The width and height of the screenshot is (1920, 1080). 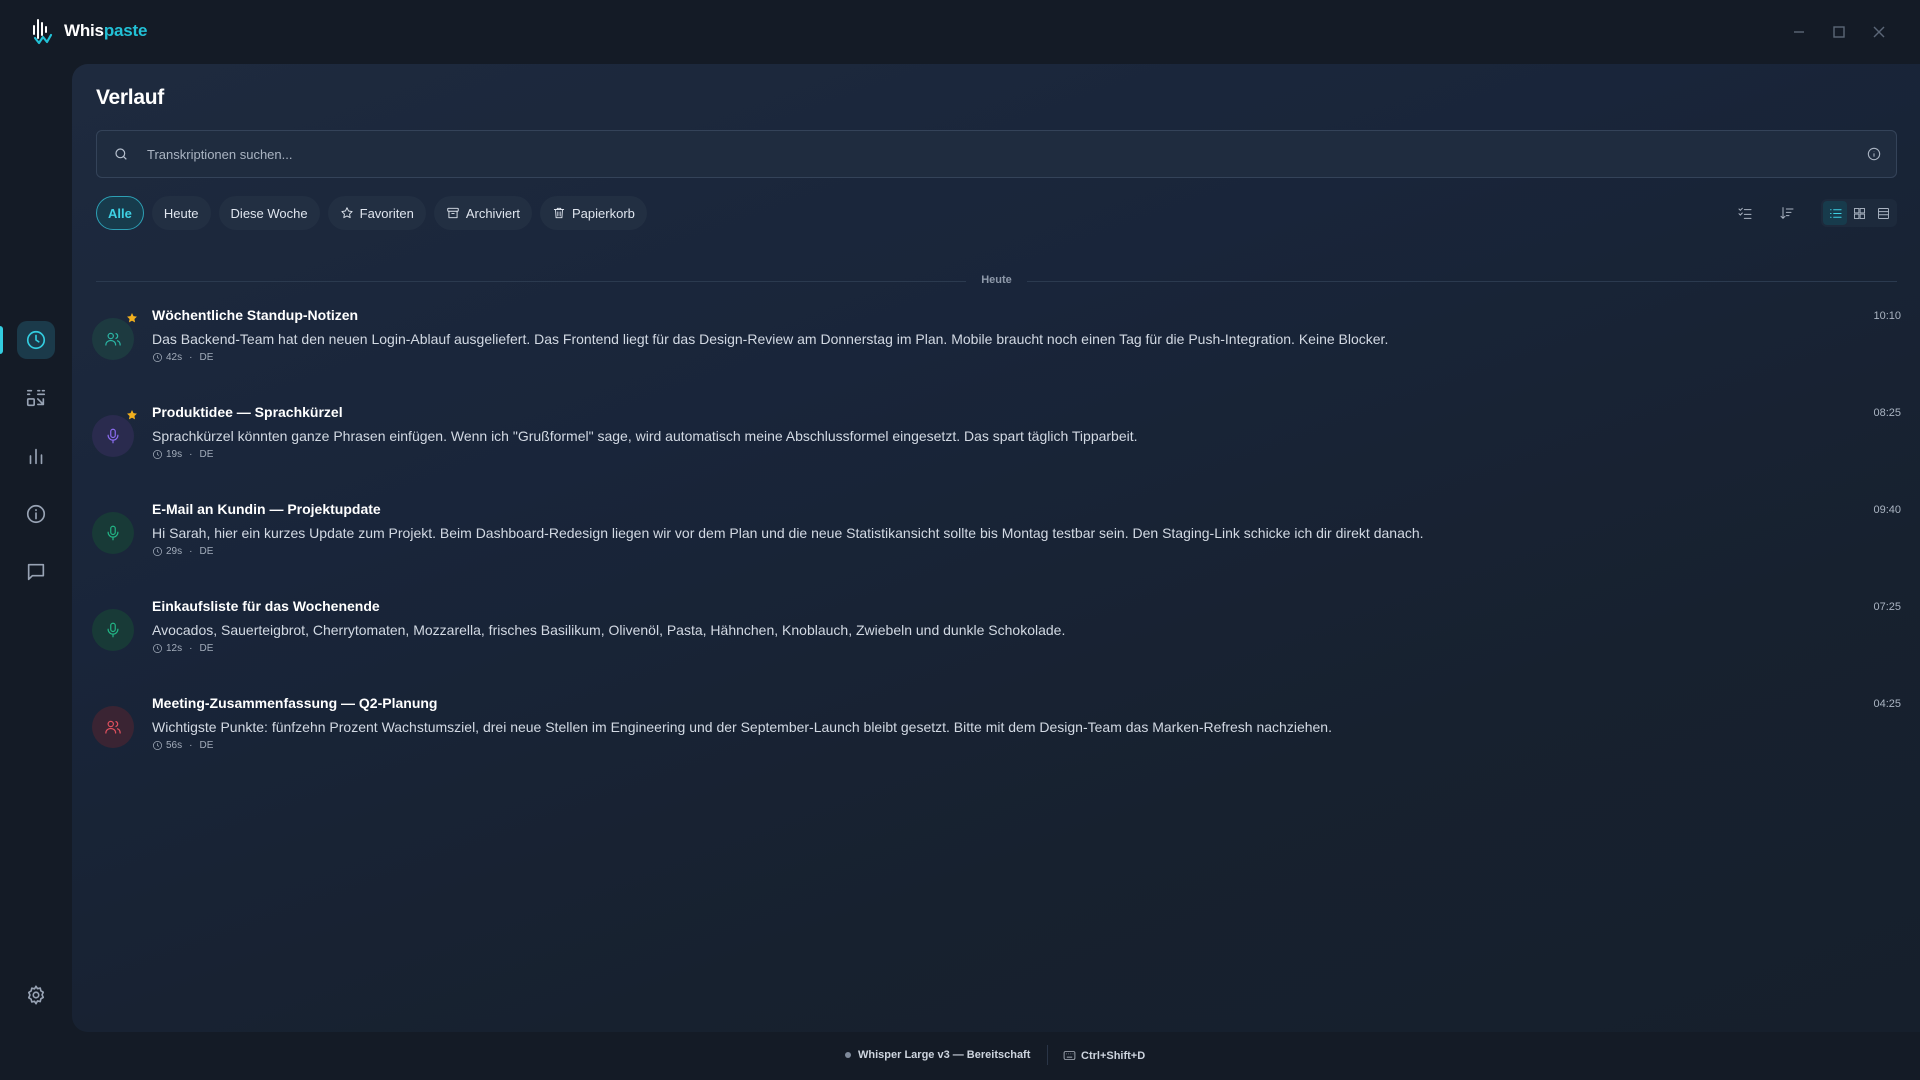 I want to click on hotkey-text: Ctrl+Shift+D, so click(x=1113, y=1055).